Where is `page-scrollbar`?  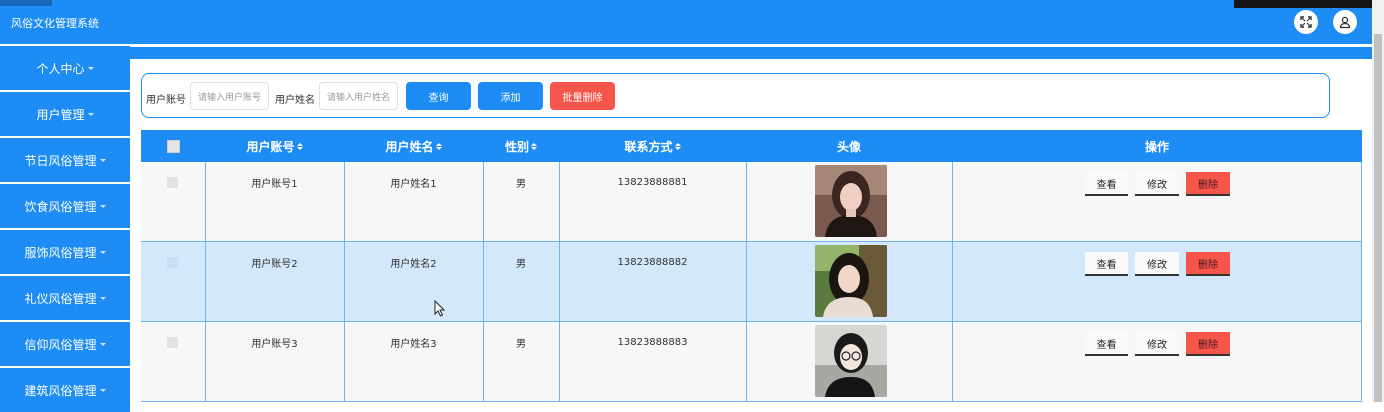 page-scrollbar is located at coordinates (1378, 201).